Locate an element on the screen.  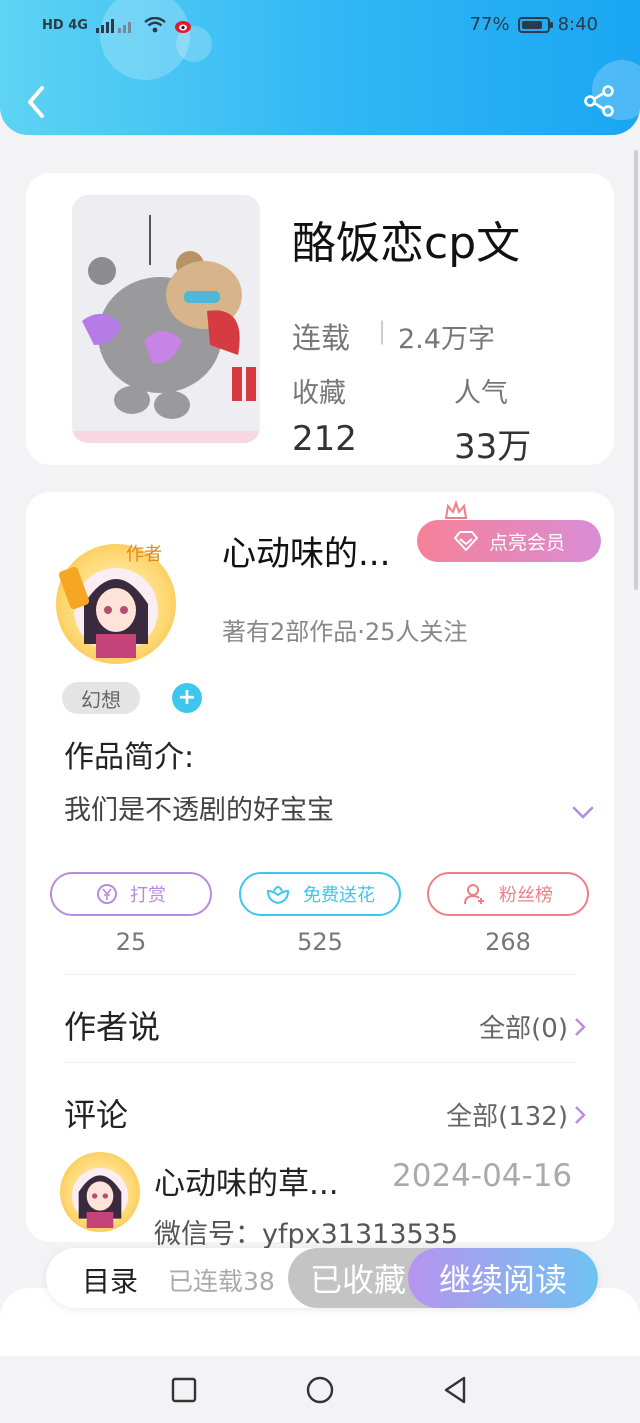
author-says-title: 作者说 is located at coordinates (112, 1027).